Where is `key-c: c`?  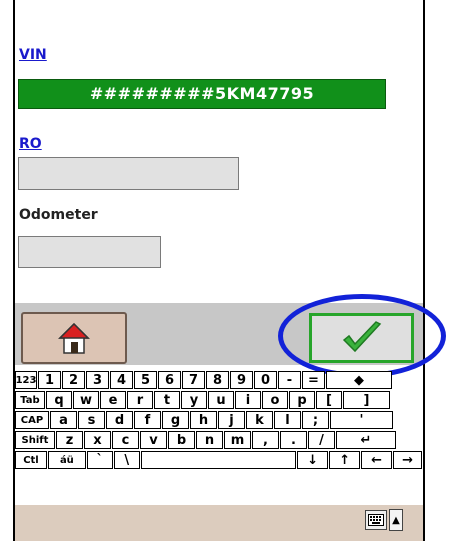 key-c: c is located at coordinates (125, 440).